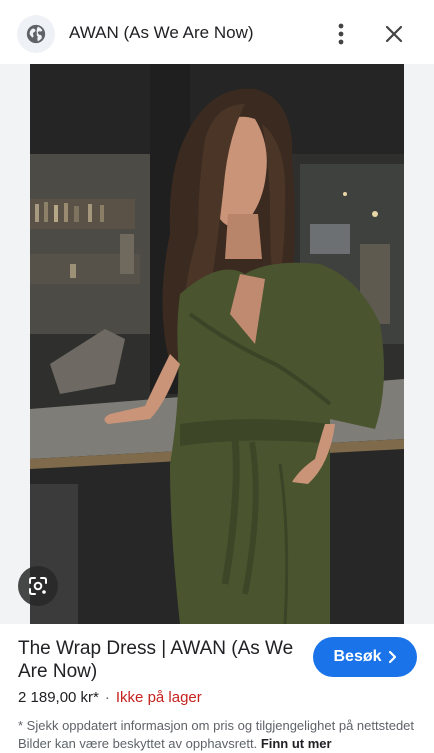 This screenshot has width=434, height=753. I want to click on more-options-button, so click(341, 34).